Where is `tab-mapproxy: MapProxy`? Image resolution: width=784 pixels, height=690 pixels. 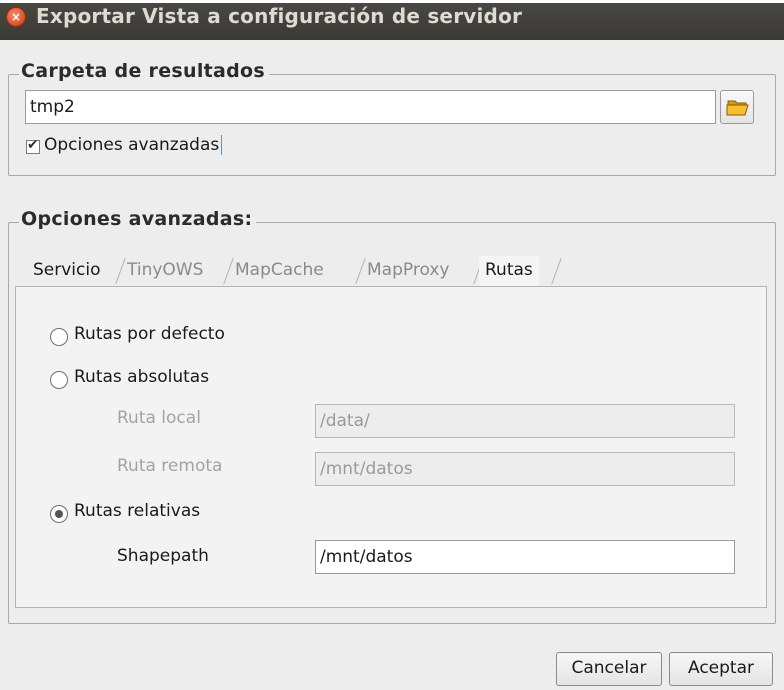 tab-mapproxy: MapProxy is located at coordinates (408, 271).